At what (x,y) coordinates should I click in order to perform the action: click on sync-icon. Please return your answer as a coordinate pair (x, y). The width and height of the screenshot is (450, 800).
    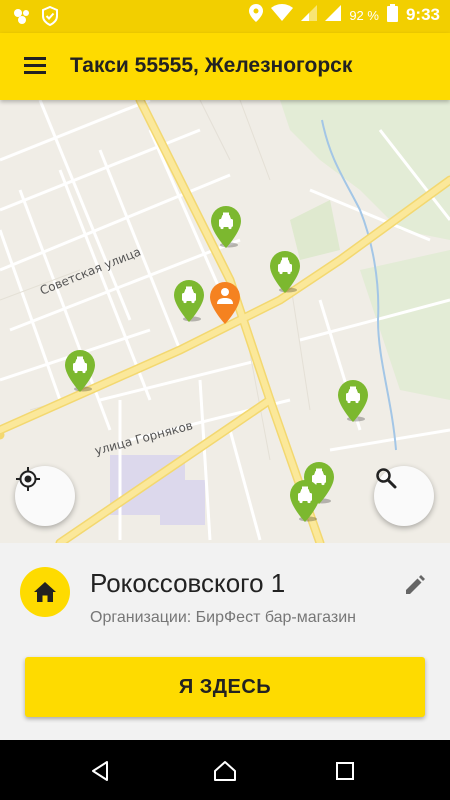
    Looking at the image, I should click on (22, 18).